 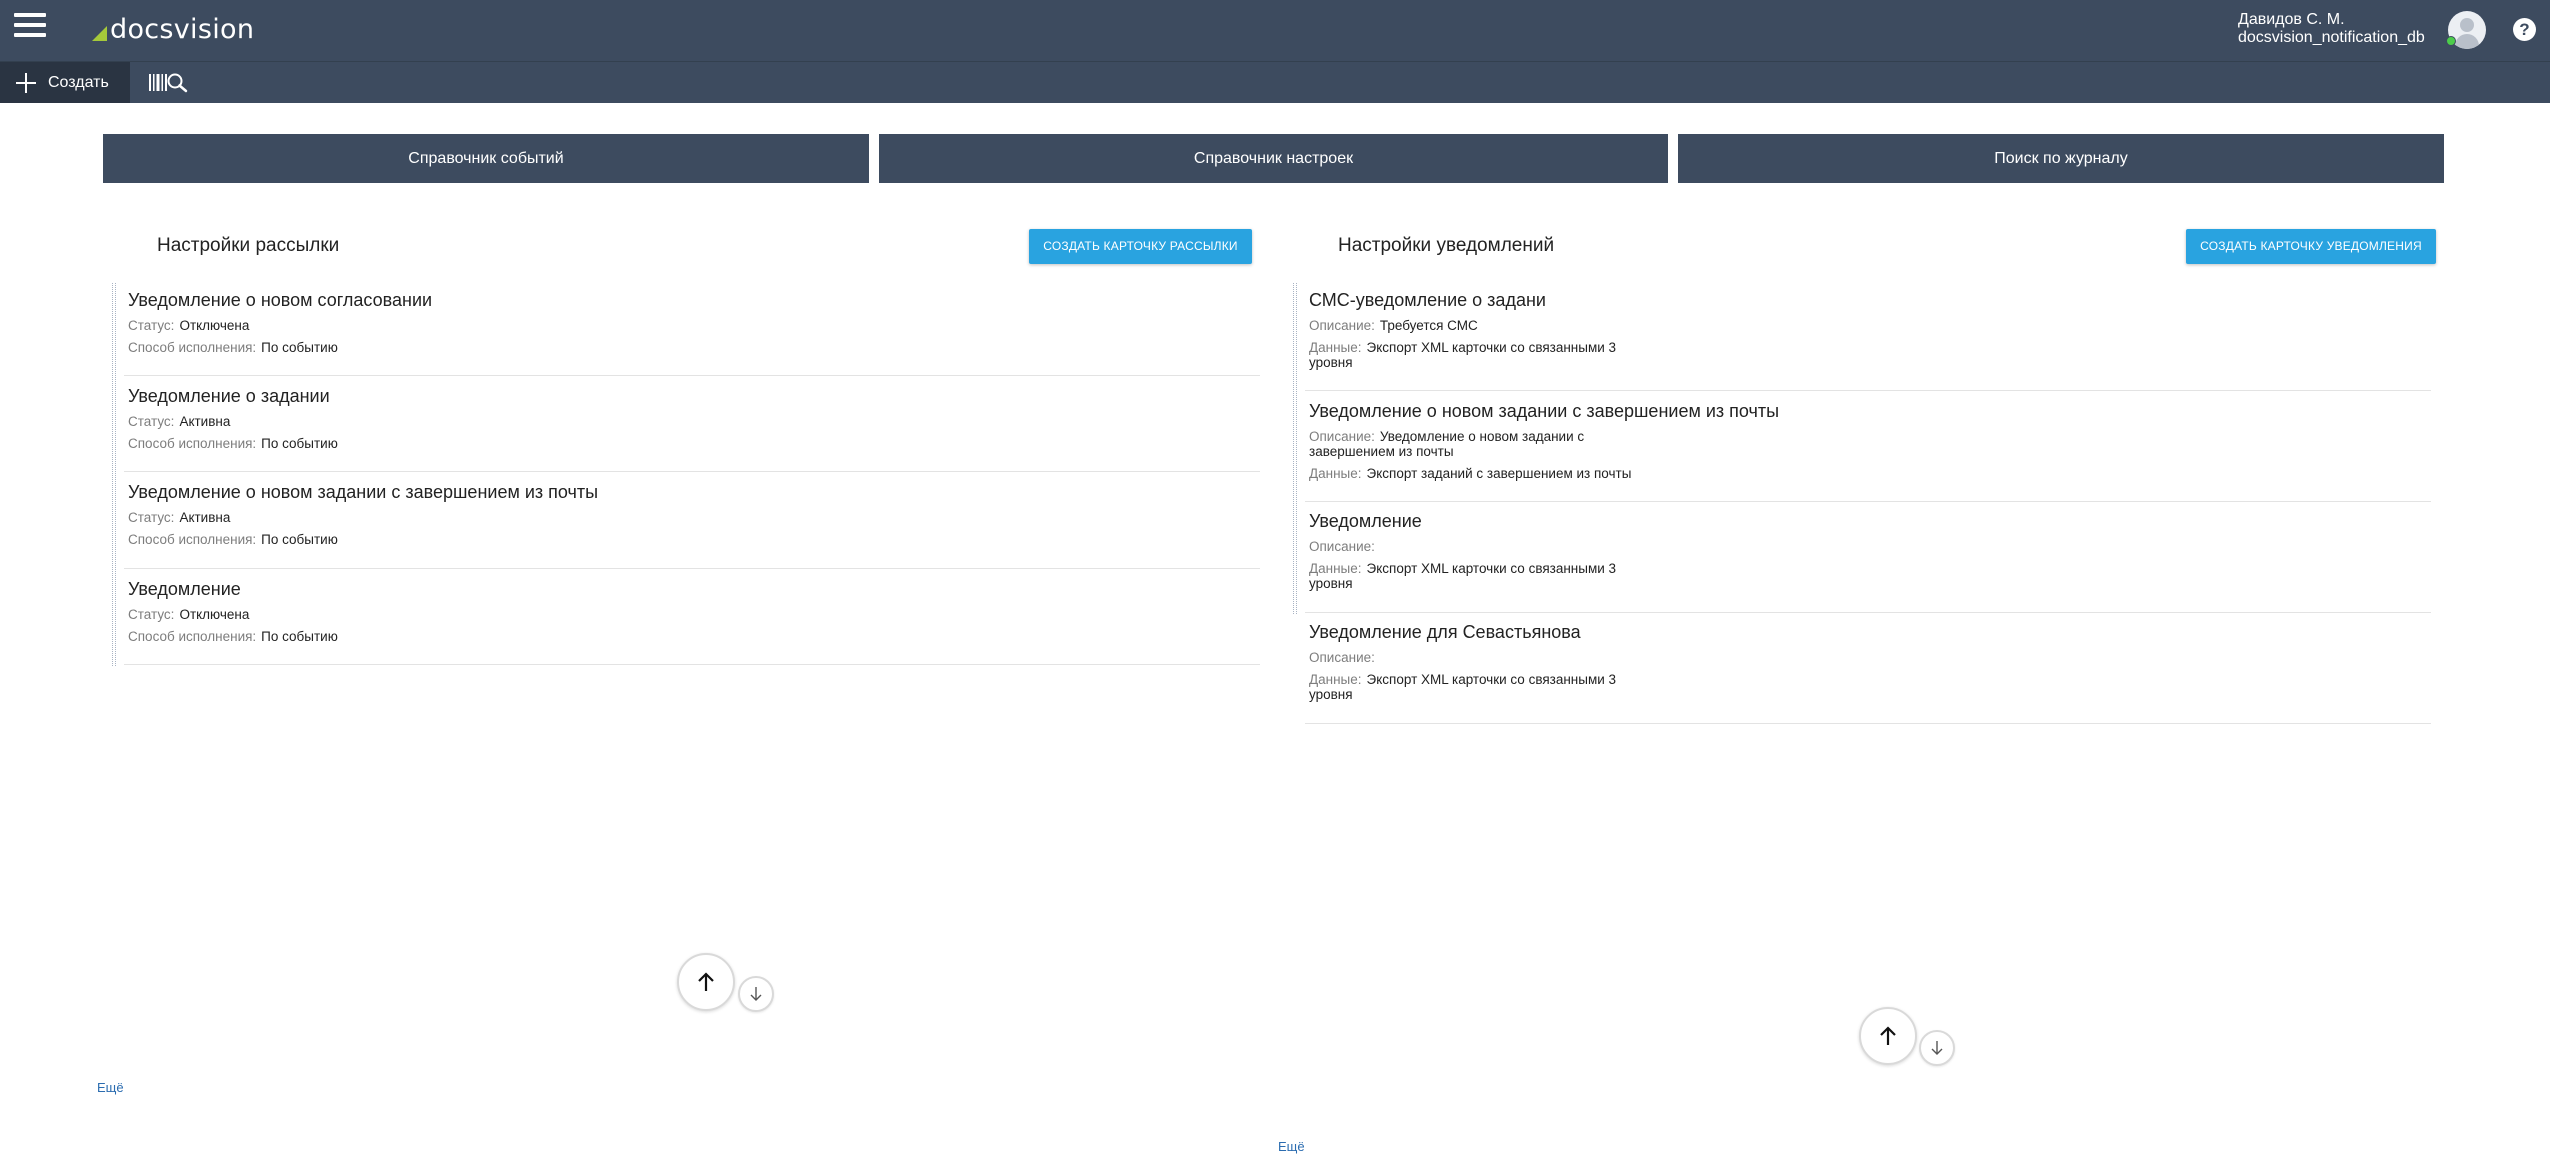 I want to click on create-button: Создать, so click(x=65, y=82).